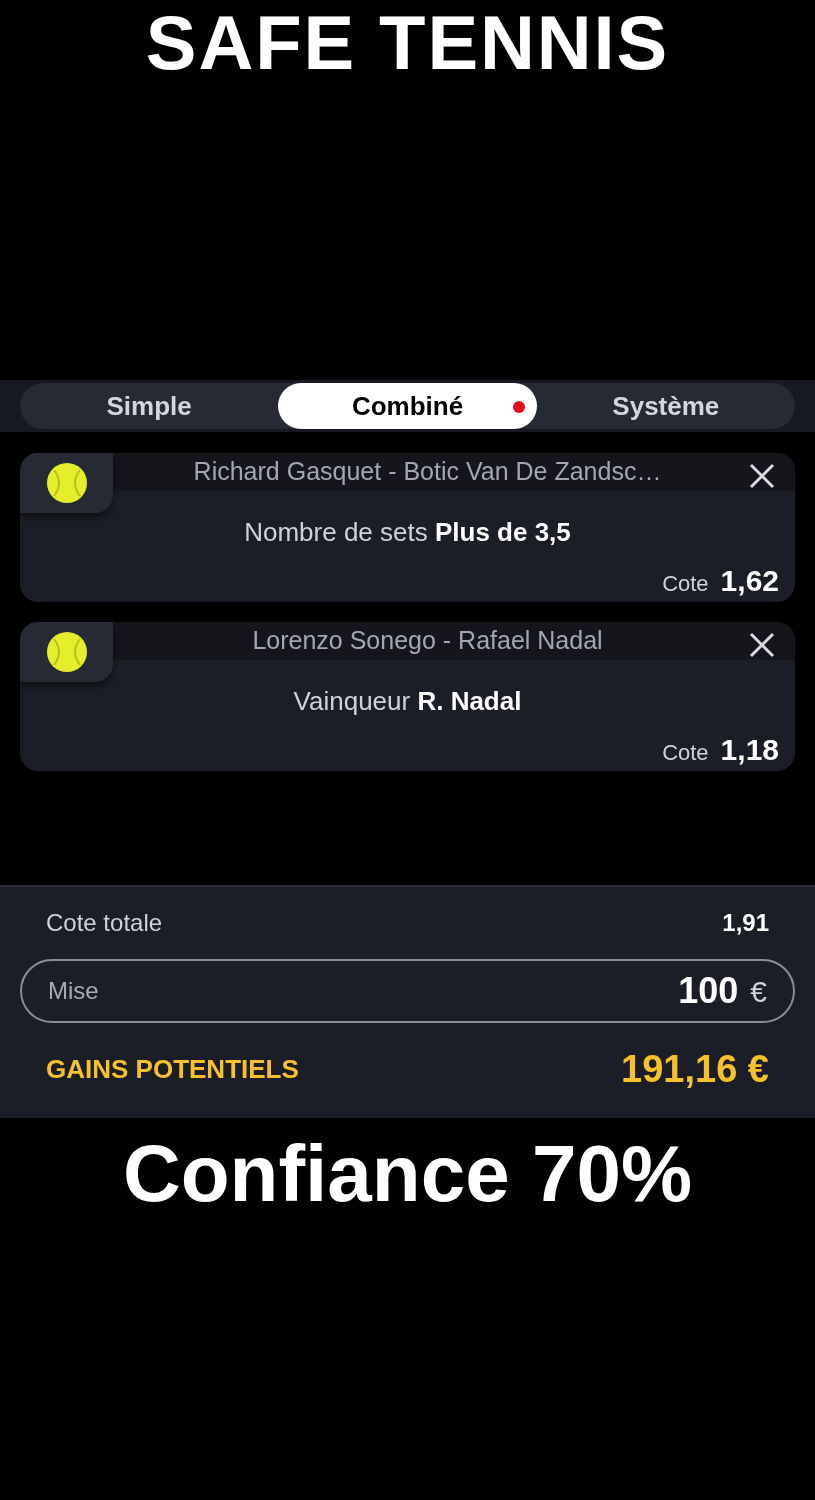 The image size is (815, 1500). What do you see at coordinates (427, 640) in the screenshot?
I see `match-name: Lorenzo Sonego - Rafael Nadal` at bounding box center [427, 640].